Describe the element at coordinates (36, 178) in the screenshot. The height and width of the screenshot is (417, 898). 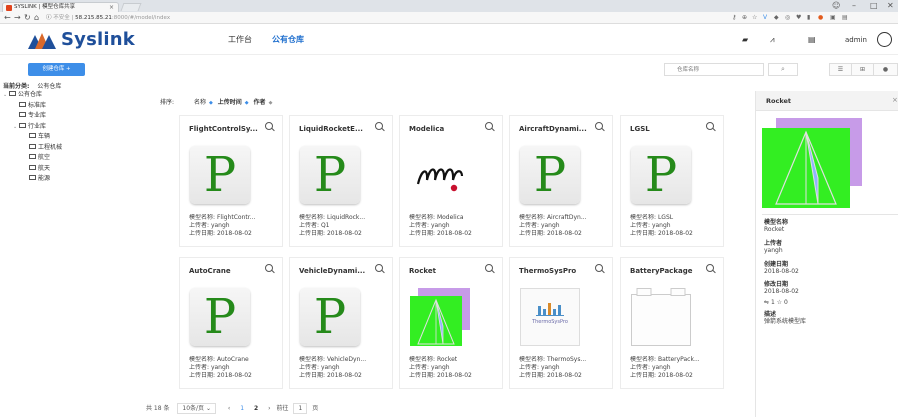
I see `tree-item: 能源` at that location.